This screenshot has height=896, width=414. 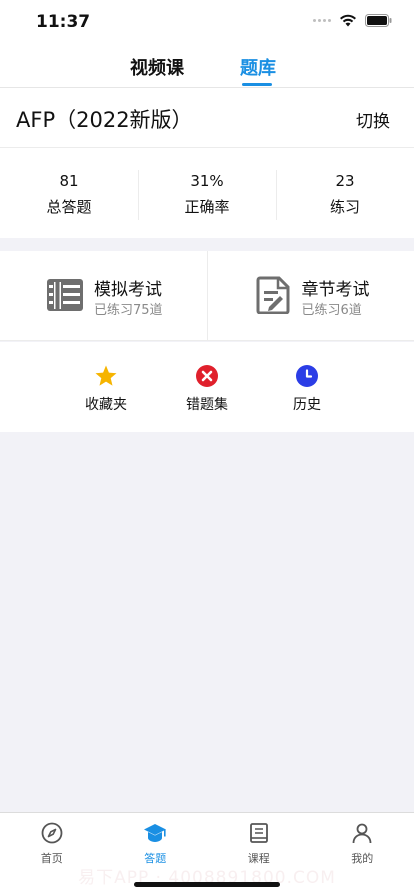 What do you see at coordinates (307, 389) in the screenshot?
I see `history-button: 历史` at bounding box center [307, 389].